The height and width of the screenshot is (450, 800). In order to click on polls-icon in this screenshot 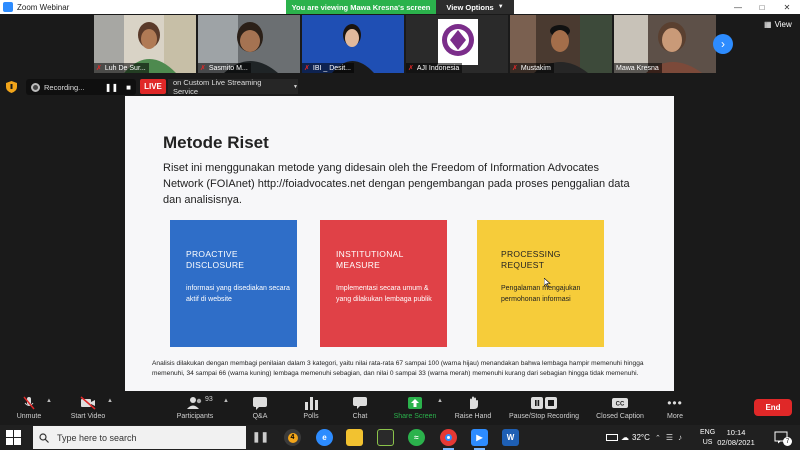, I will do `click(311, 403)`.